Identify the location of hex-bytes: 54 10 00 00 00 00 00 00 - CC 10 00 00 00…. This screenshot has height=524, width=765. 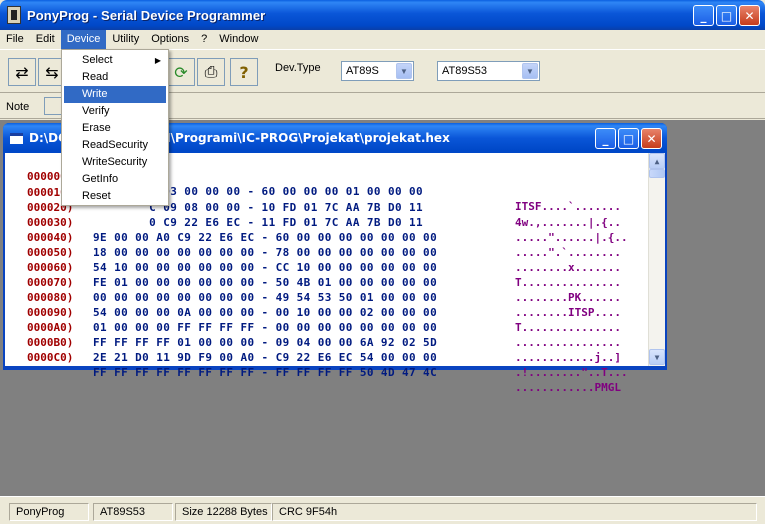
(265, 267).